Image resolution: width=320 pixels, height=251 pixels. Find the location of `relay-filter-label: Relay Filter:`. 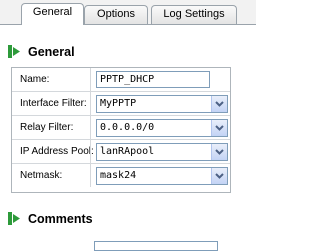

relay-filter-label: Relay Filter: is located at coordinates (47, 127).